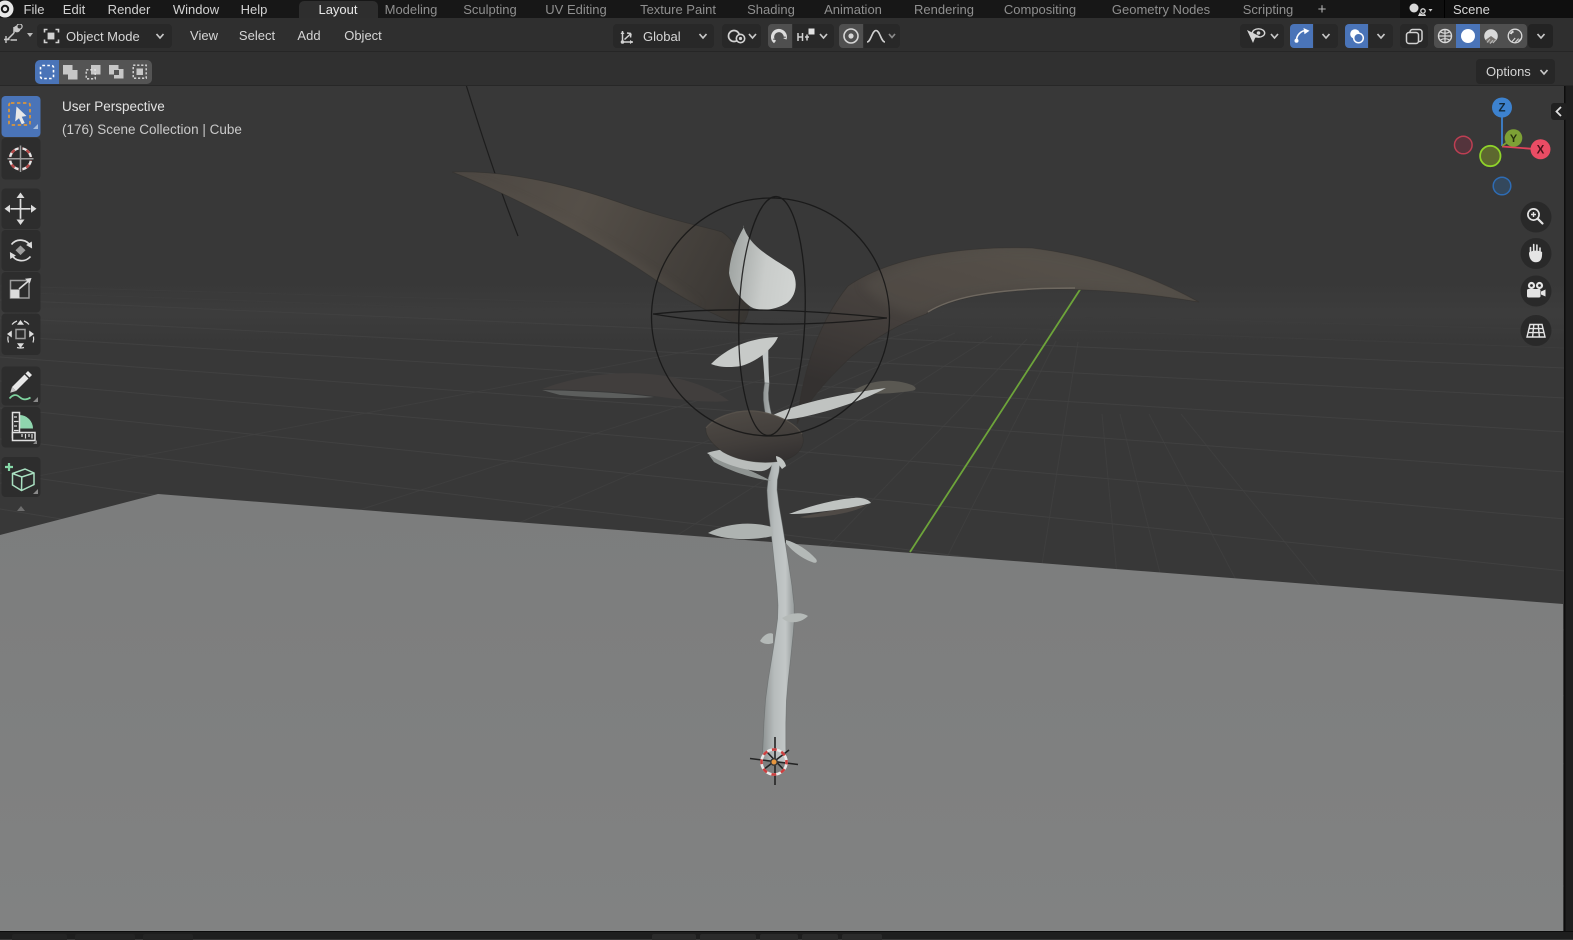 Image resolution: width=1573 pixels, height=940 pixels. What do you see at coordinates (152, 129) in the screenshot?
I see `svg-text: (176) Scene Collection | Cube` at bounding box center [152, 129].